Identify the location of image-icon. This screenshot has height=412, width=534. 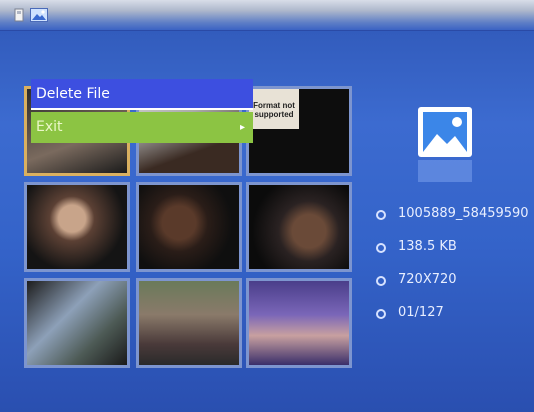
(39, 15).